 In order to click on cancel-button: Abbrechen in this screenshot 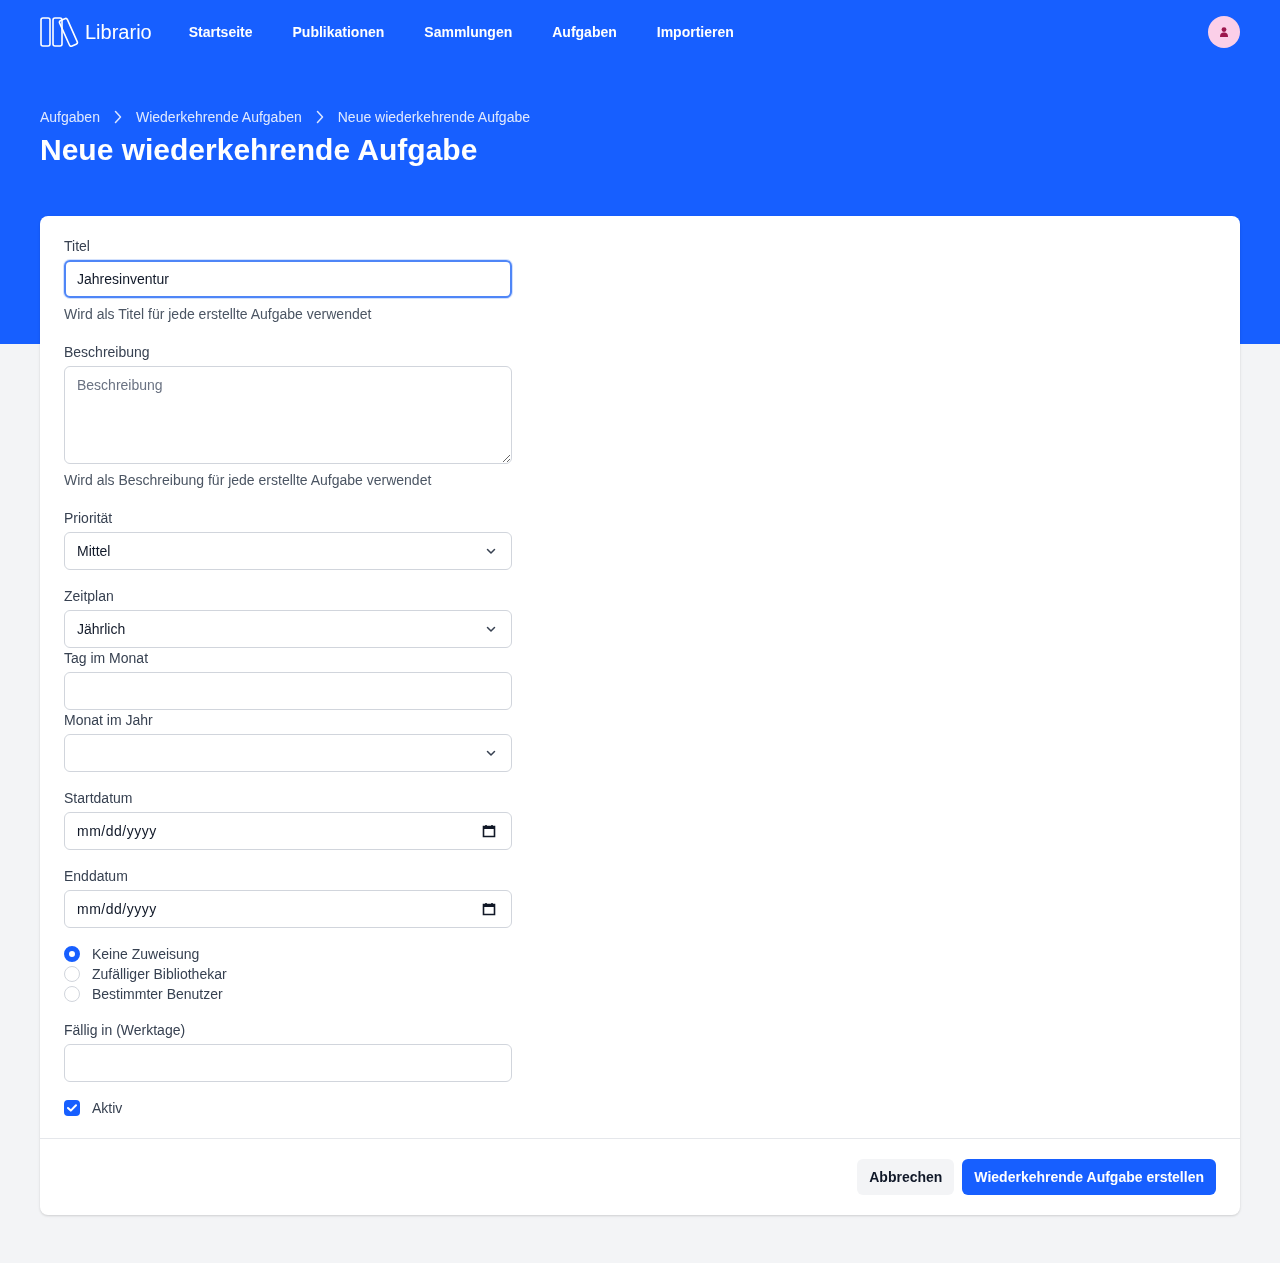, I will do `click(906, 1177)`.